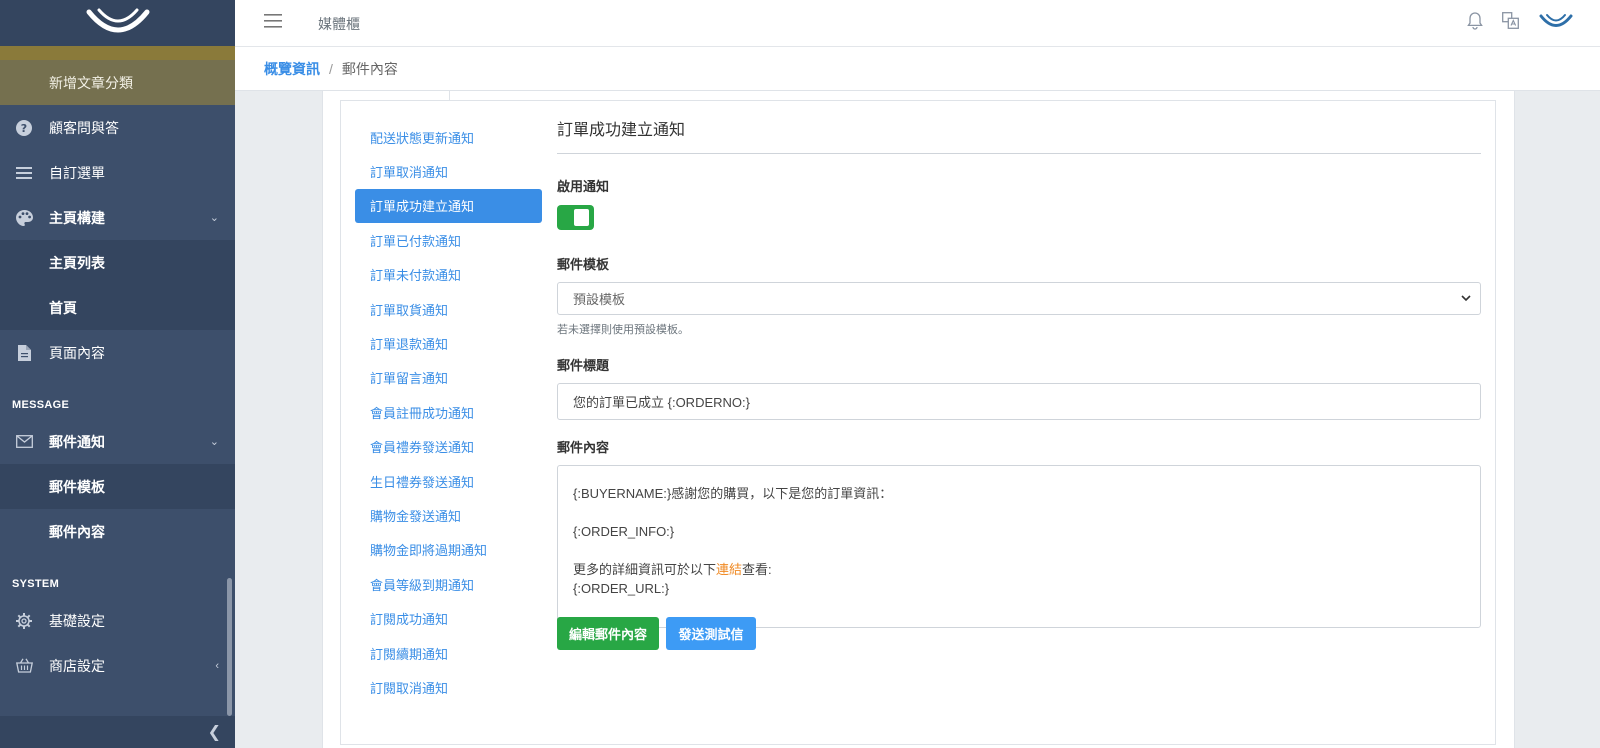  What do you see at coordinates (117, 82) in the screenshot?
I see `sidebar-item-add-article-category: 新增文章分類` at bounding box center [117, 82].